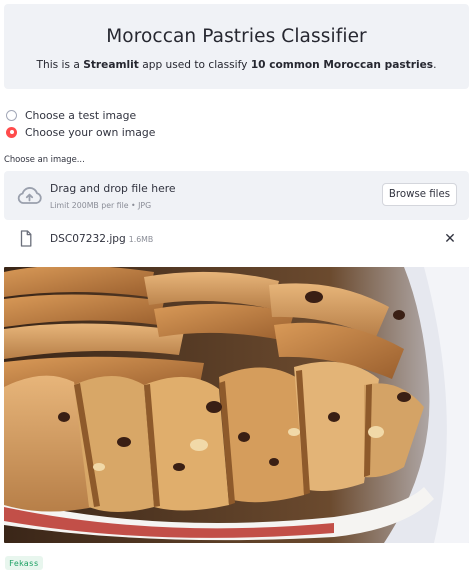 This screenshot has width=476, height=581. What do you see at coordinates (113, 188) in the screenshot?
I see `dropzone-instructions: Drag and drop file here` at bounding box center [113, 188].